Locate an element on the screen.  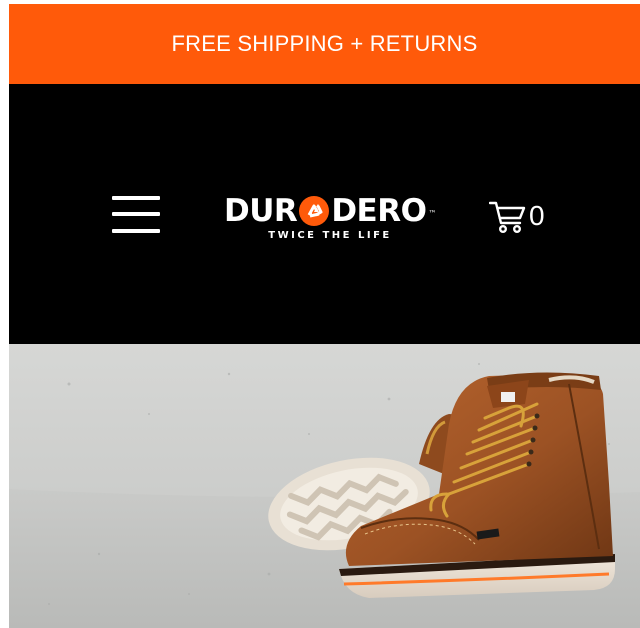
shopping-cart-icon is located at coordinates (507, 217).